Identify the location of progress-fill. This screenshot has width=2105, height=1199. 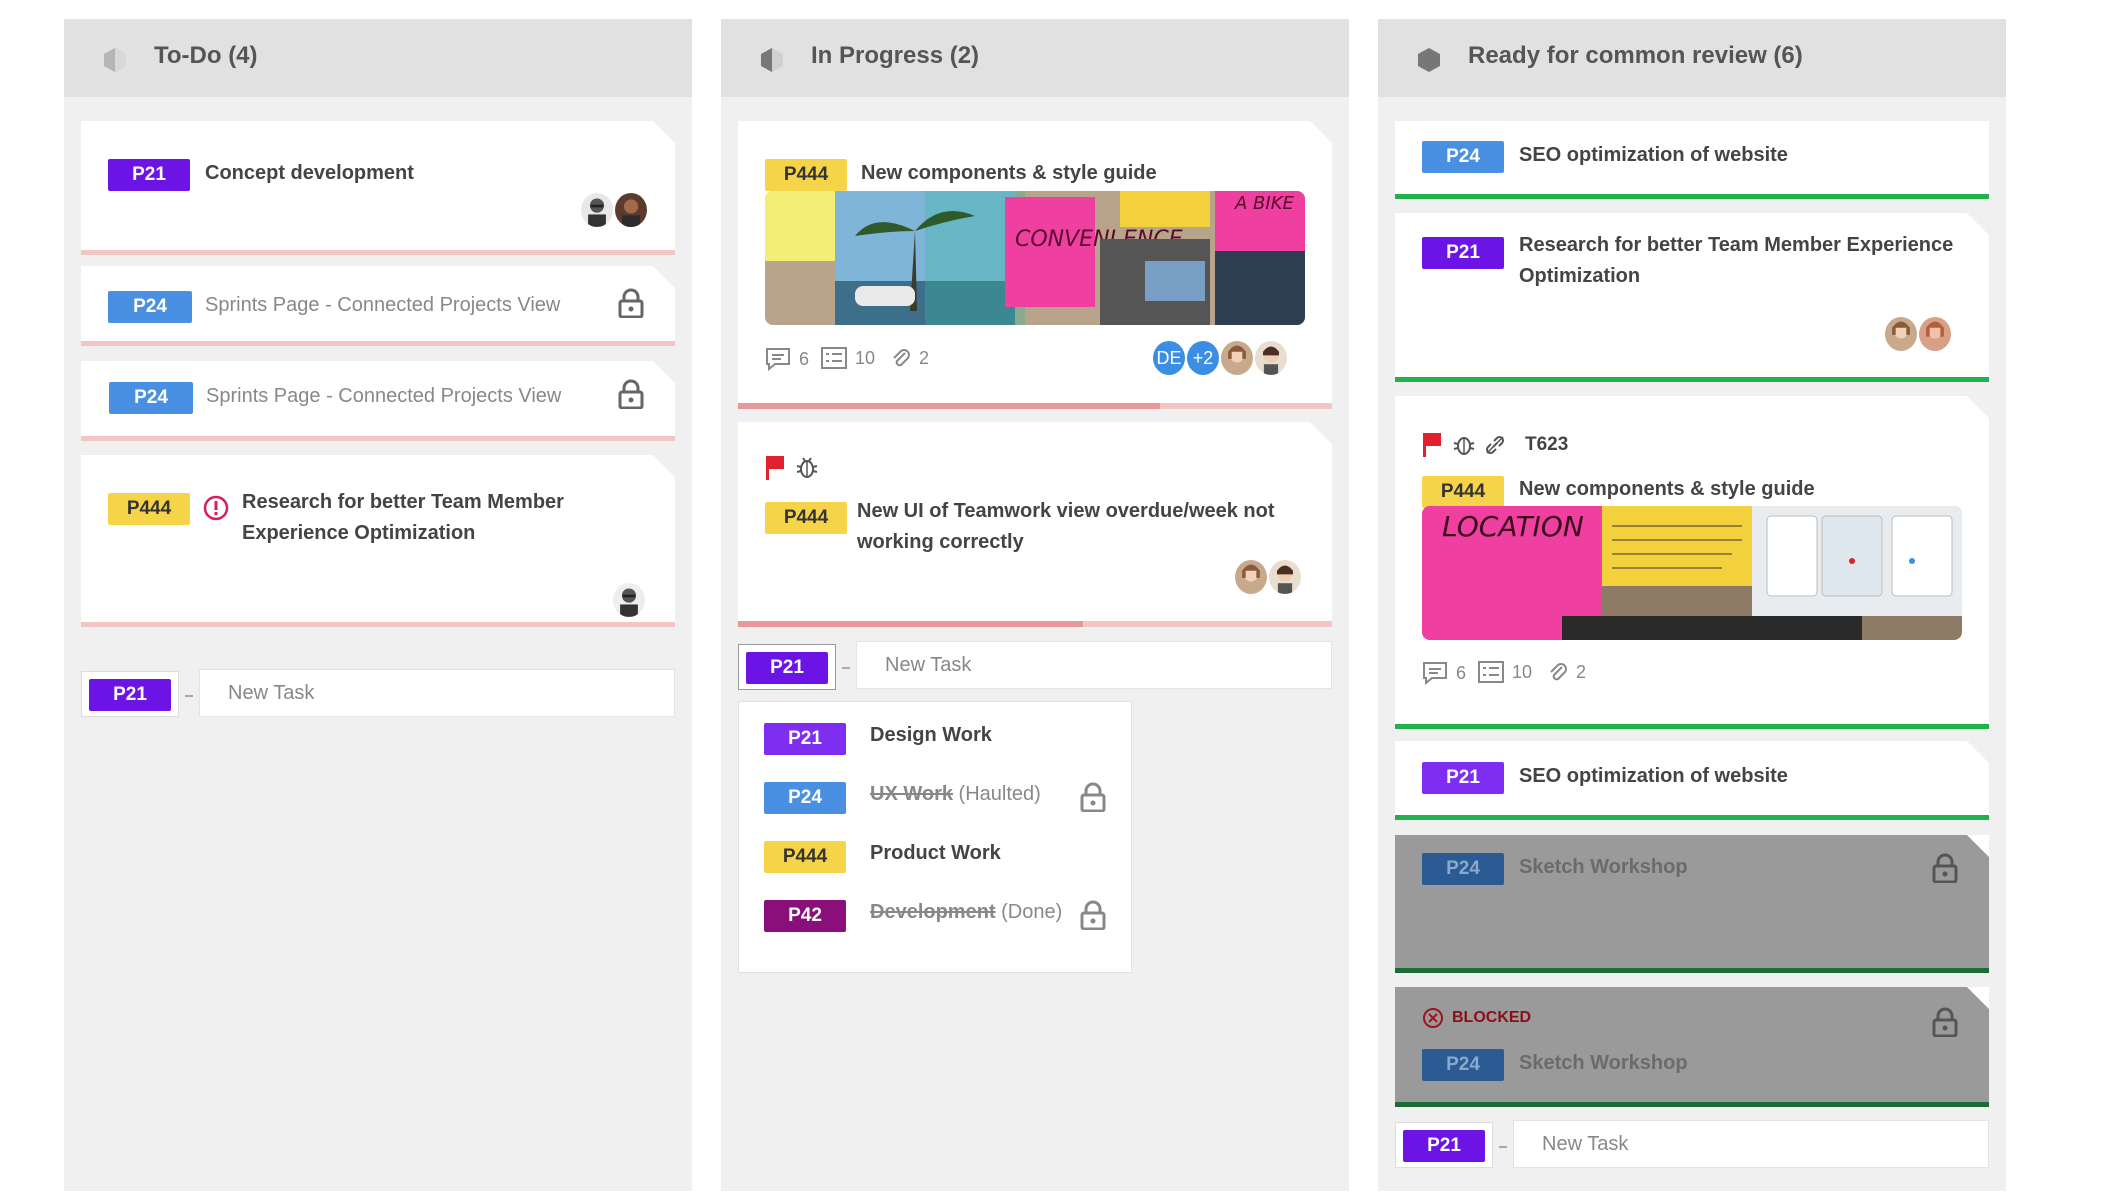
(949, 406).